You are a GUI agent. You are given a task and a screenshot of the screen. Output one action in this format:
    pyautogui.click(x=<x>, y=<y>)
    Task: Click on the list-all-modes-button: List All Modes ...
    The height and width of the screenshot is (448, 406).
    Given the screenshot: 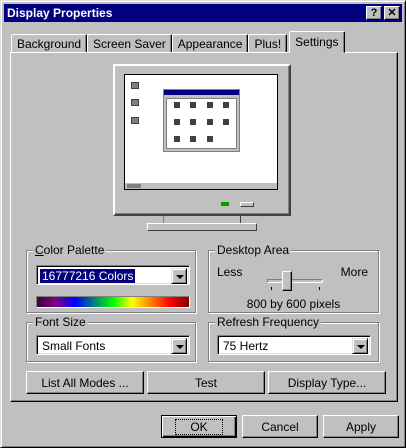 What is the action you would take?
    pyautogui.click(x=85, y=382)
    